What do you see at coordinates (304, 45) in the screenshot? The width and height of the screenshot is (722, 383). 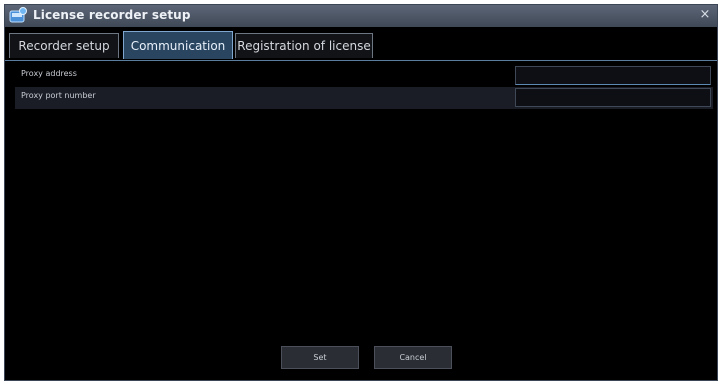 I see `tab-registration-of-license: Registration of license` at bounding box center [304, 45].